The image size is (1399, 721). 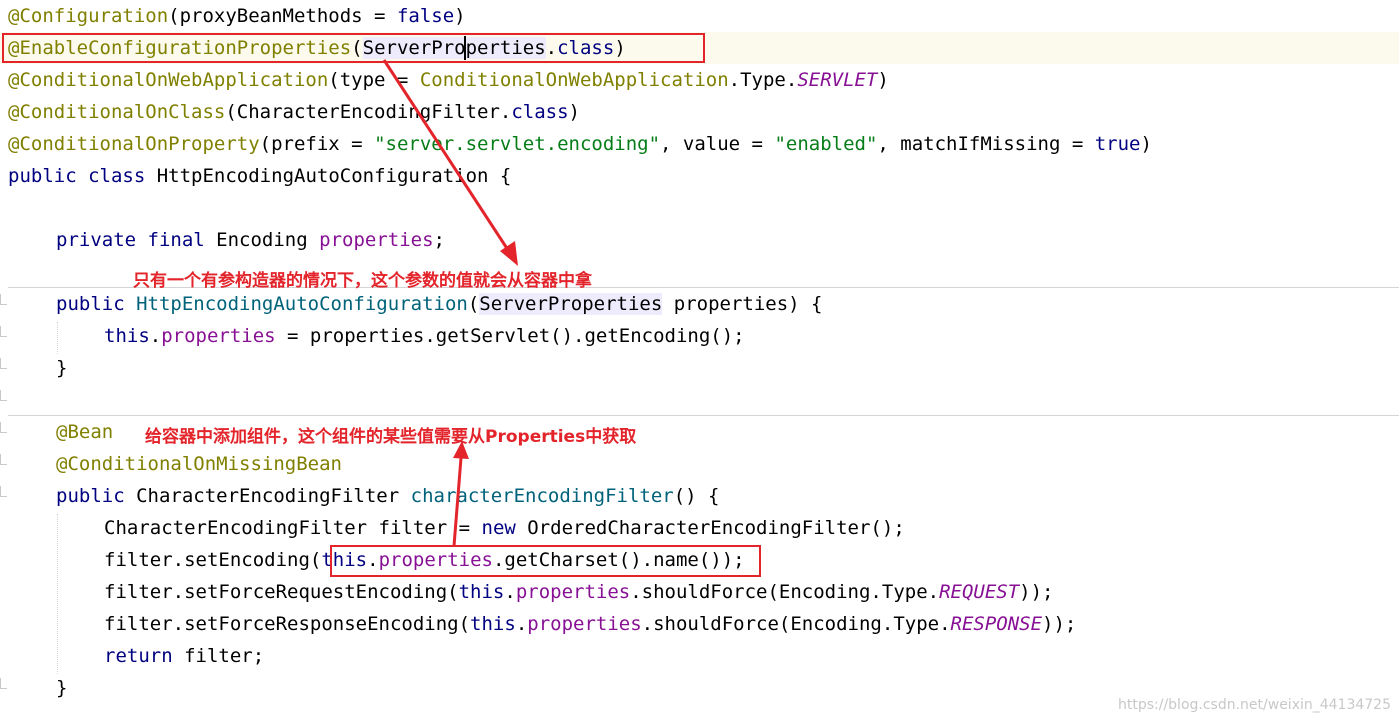 I want to click on annotation-arrows, so click(x=450, y=303).